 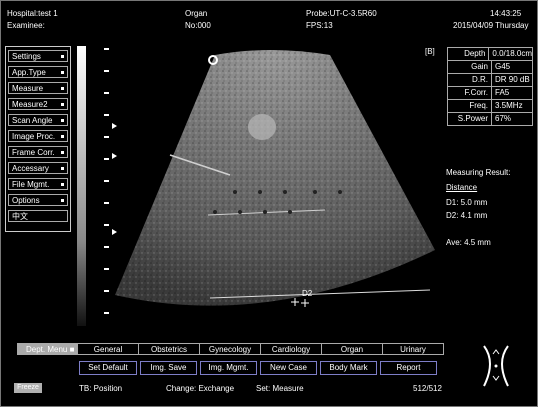 What do you see at coordinates (307, 293) in the screenshot?
I see `caliper-label: D2` at bounding box center [307, 293].